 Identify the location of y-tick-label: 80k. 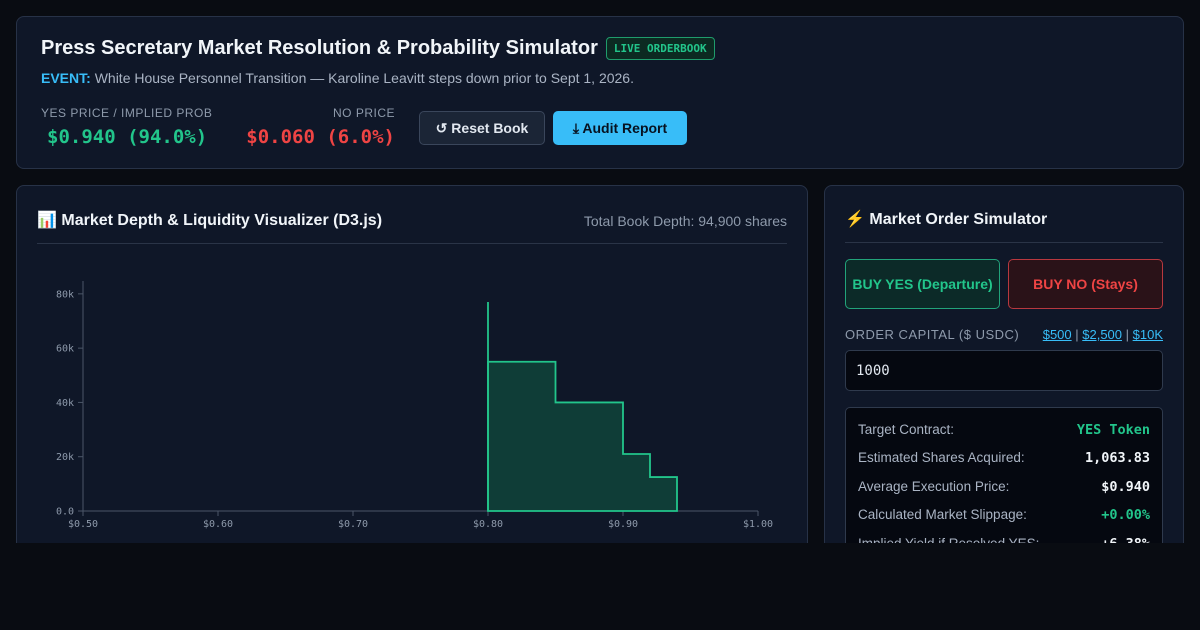
(65, 294).